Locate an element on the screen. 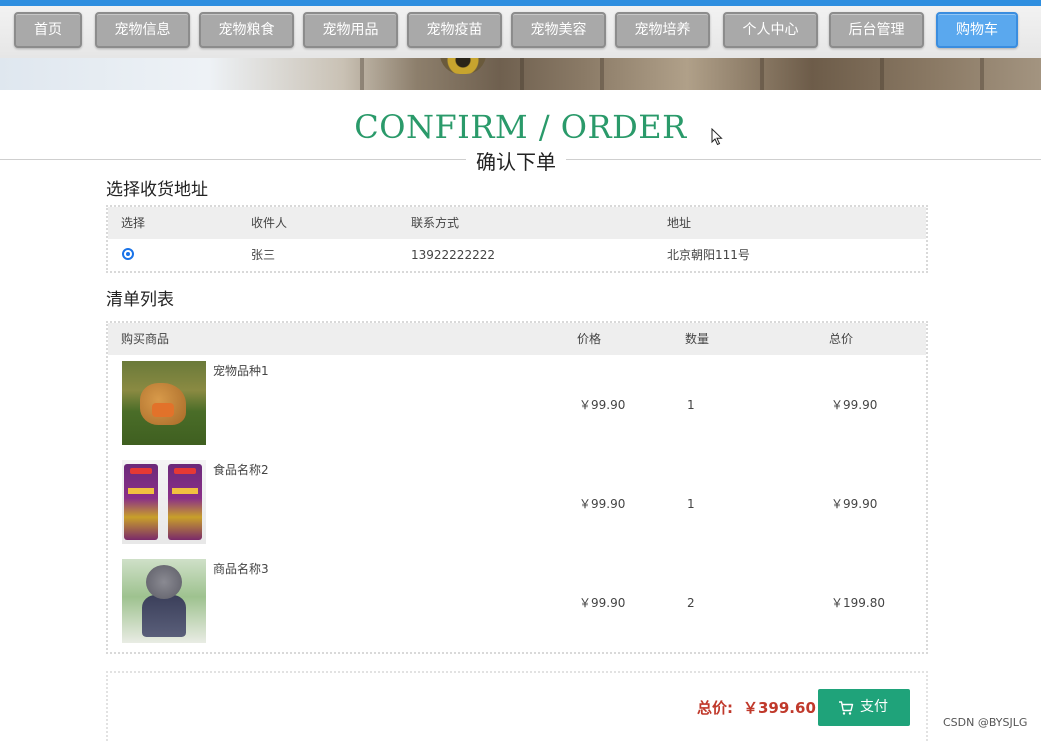 The image size is (1041, 741). nav-item-cart: 购物车 is located at coordinates (977, 30).